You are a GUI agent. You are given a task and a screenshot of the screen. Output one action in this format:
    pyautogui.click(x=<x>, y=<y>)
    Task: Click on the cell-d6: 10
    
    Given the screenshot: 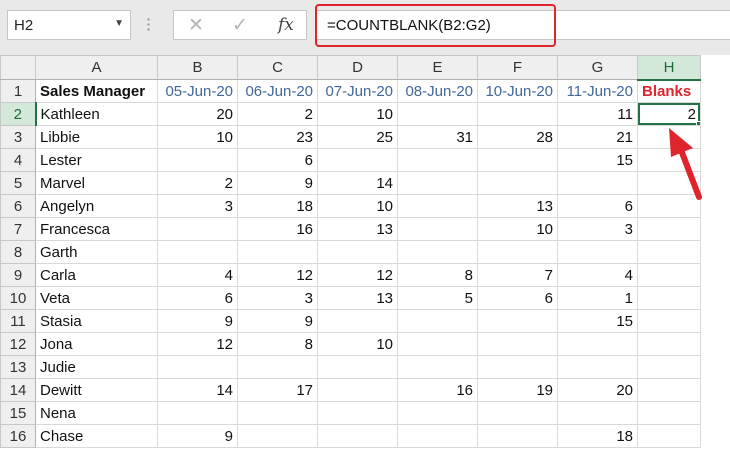 What is the action you would take?
    pyautogui.click(x=357, y=206)
    